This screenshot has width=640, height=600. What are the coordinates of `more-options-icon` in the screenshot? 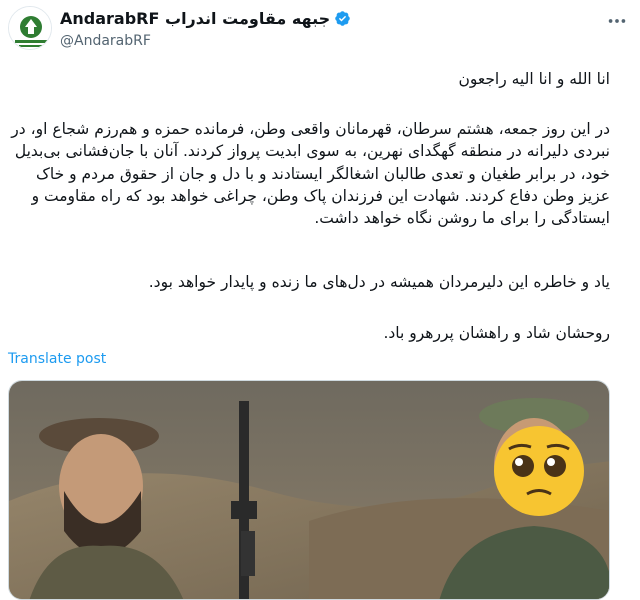 It's located at (617, 21).